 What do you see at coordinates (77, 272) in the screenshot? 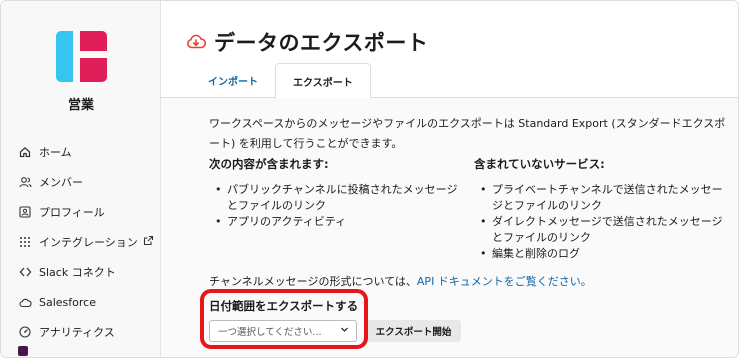
I see `sidebar-item-label: Slack コネクト` at bounding box center [77, 272].